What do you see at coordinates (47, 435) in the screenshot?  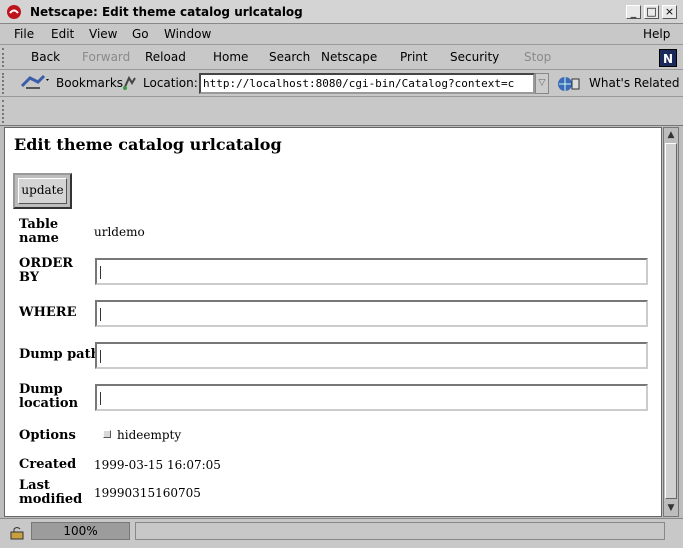 I see `options-label: Options` at bounding box center [47, 435].